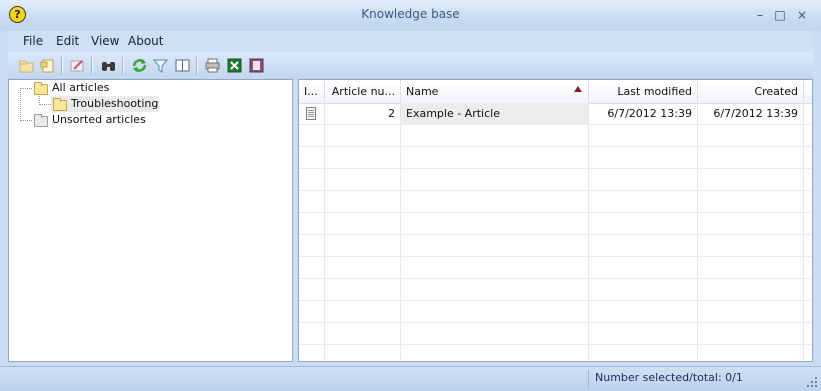  I want to click on cell-created: 6/7/2012 13:39, so click(751, 113).